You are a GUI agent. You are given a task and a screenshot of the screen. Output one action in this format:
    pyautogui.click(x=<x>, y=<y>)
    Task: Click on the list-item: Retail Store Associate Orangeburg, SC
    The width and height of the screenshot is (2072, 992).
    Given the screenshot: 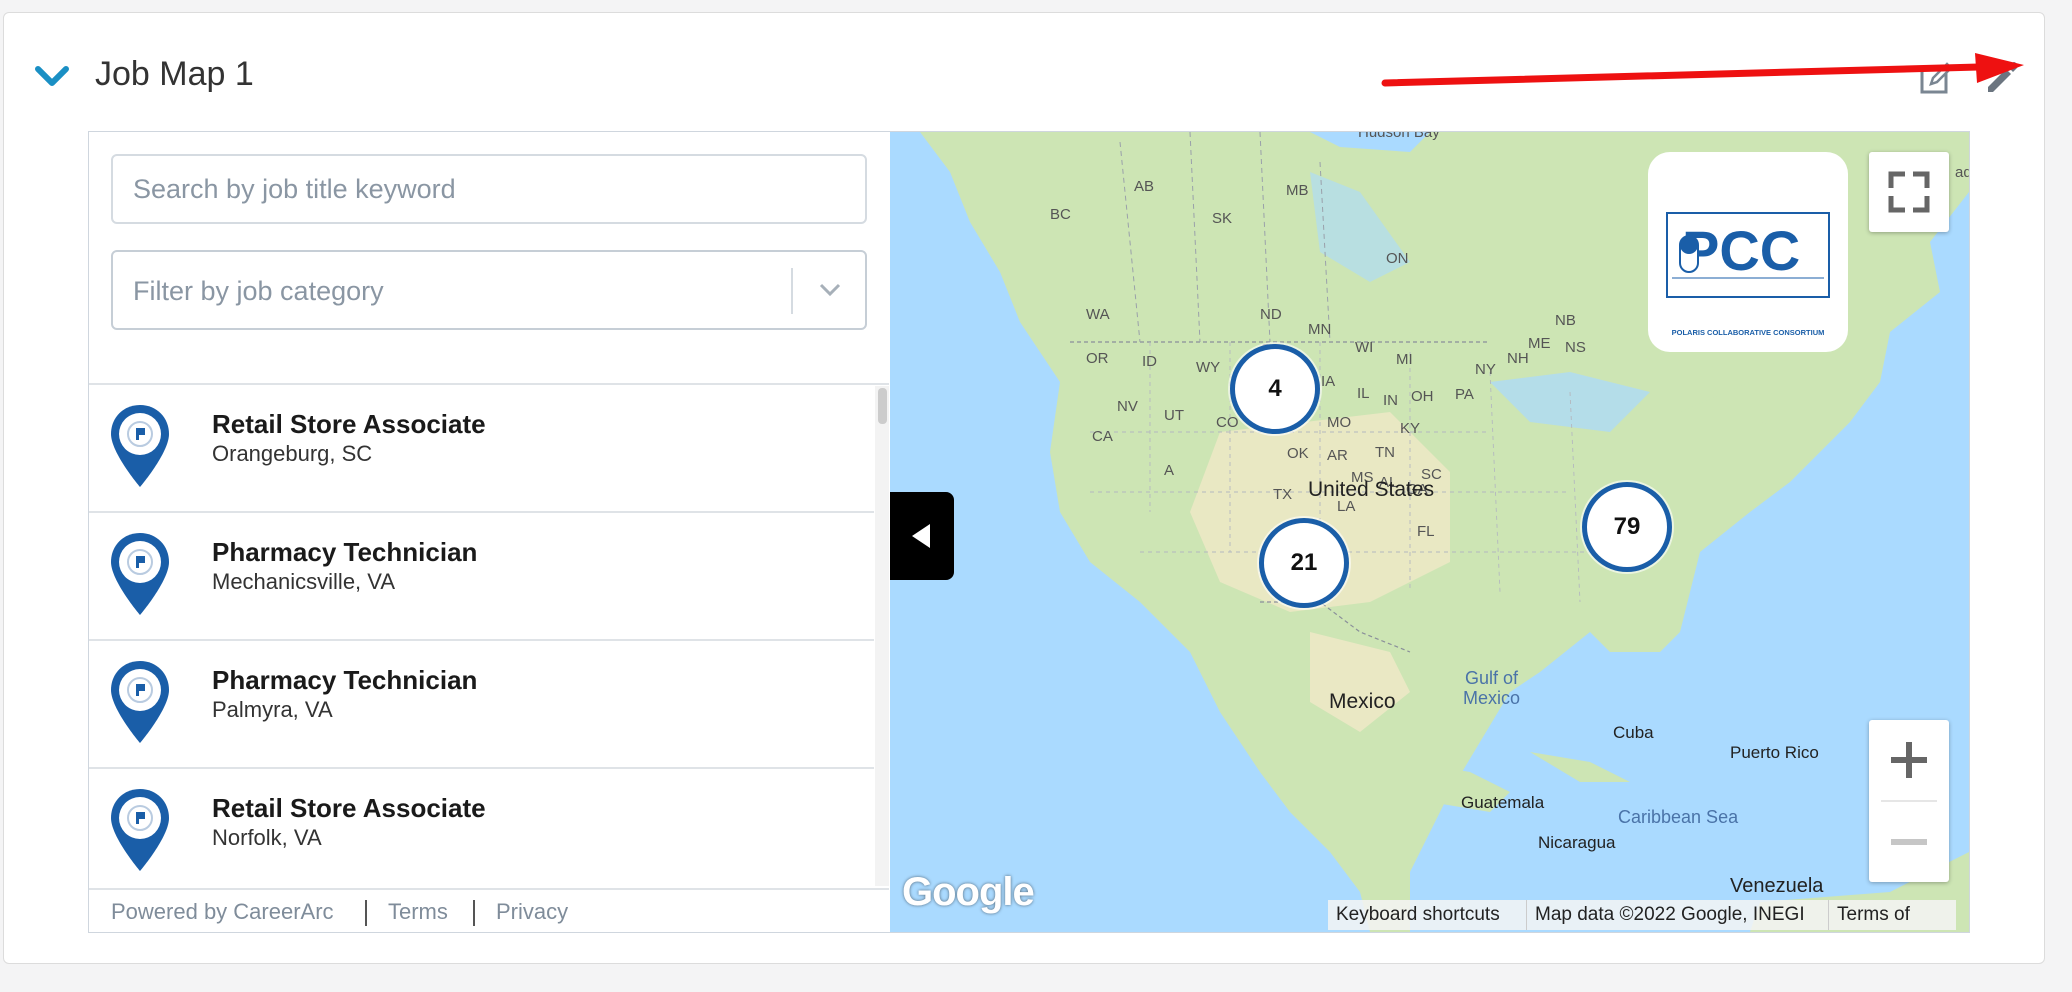 What is the action you would take?
    pyautogui.click(x=481, y=449)
    